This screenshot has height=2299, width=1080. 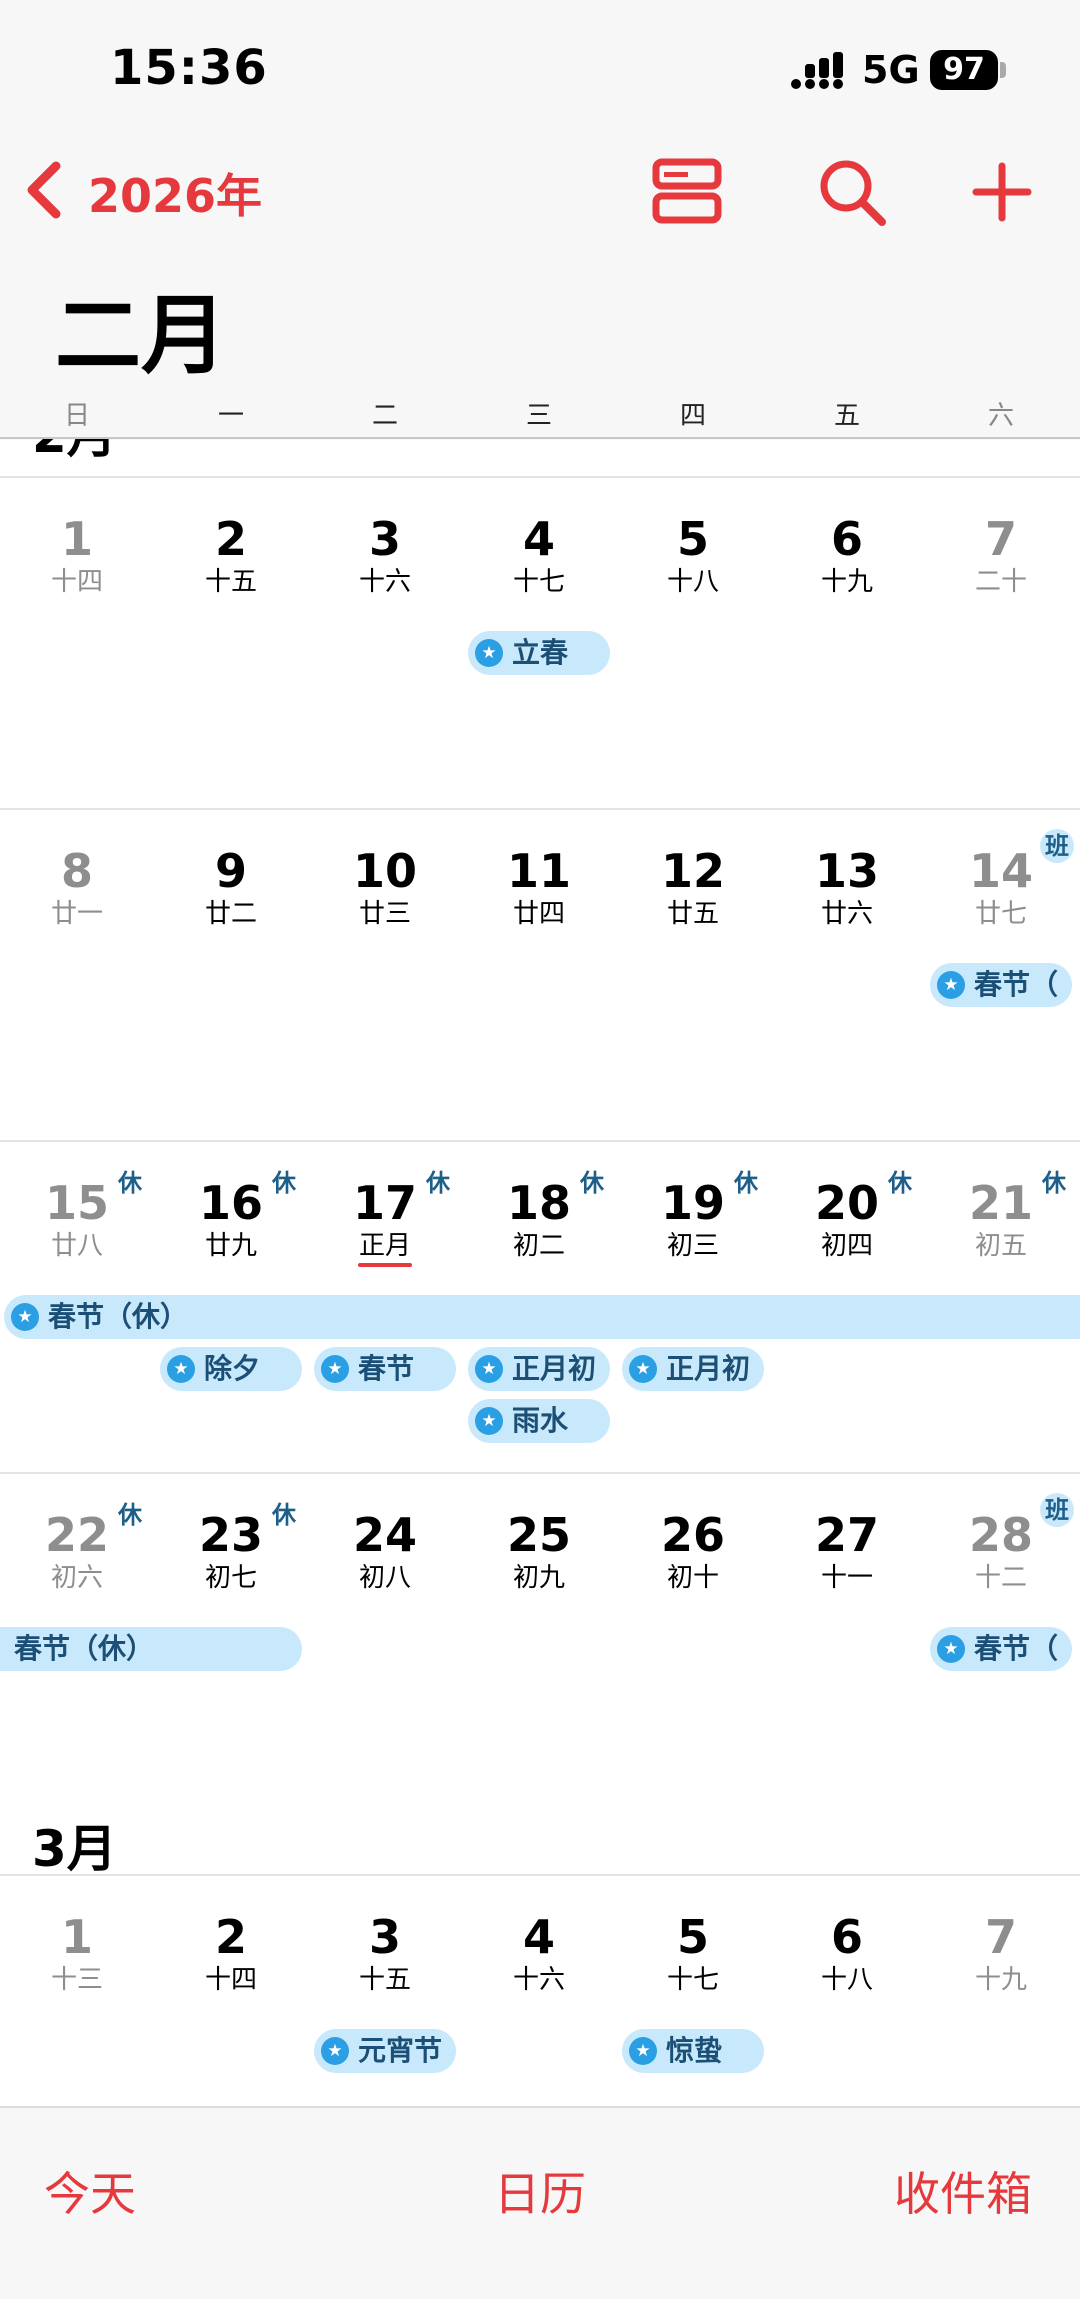 I want to click on lunar-date: 十六, so click(x=538, y=1980).